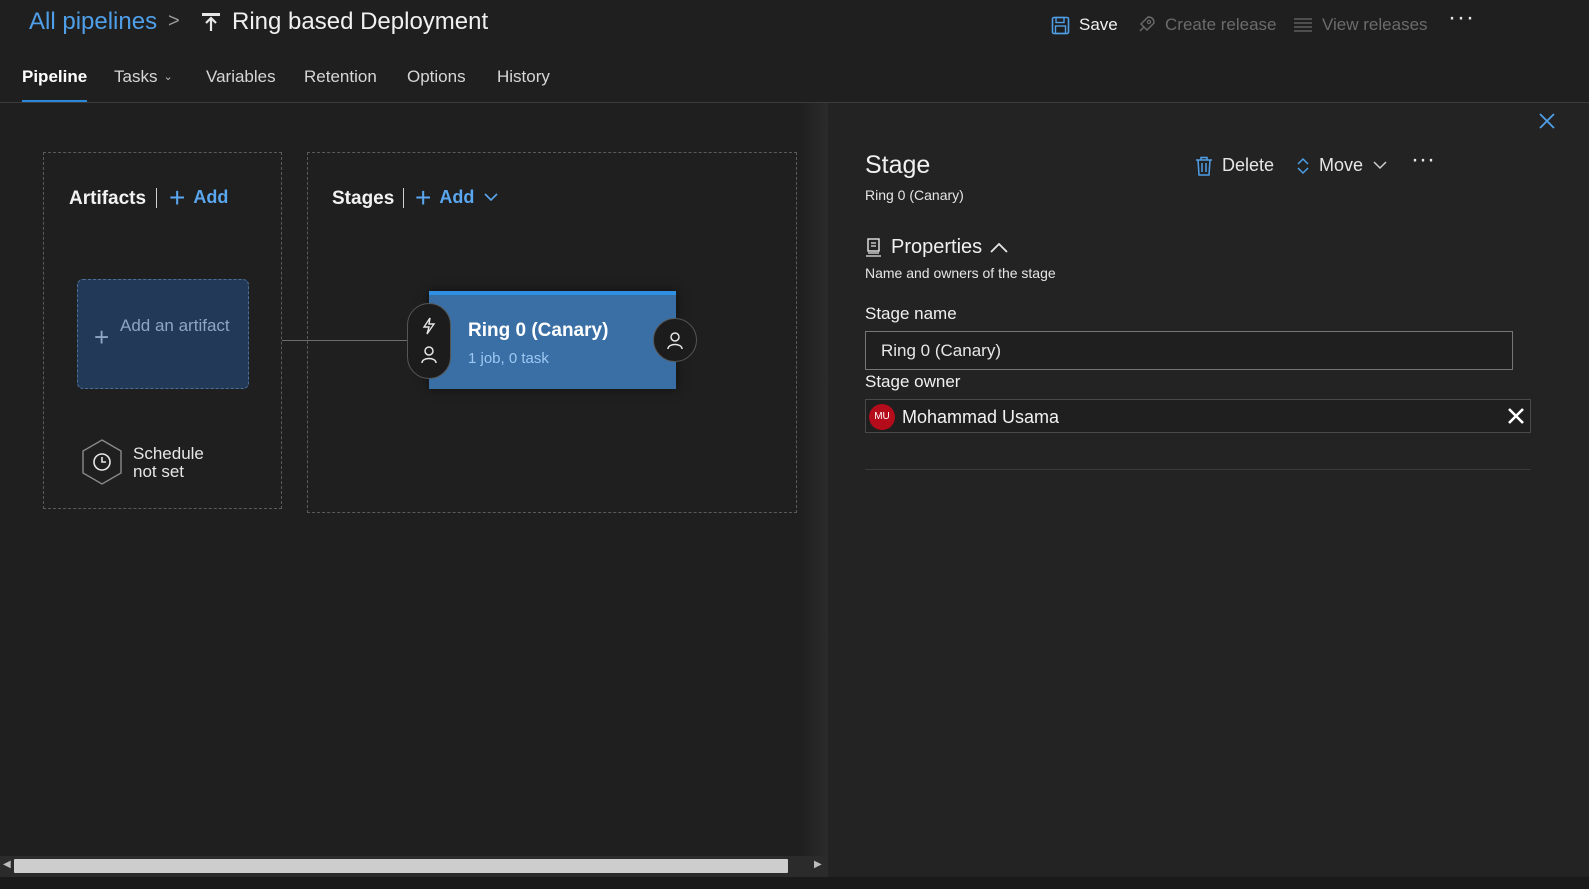 The width and height of the screenshot is (1589, 889). What do you see at coordinates (108, 198) in the screenshot?
I see `artifacts-title: Artifacts` at bounding box center [108, 198].